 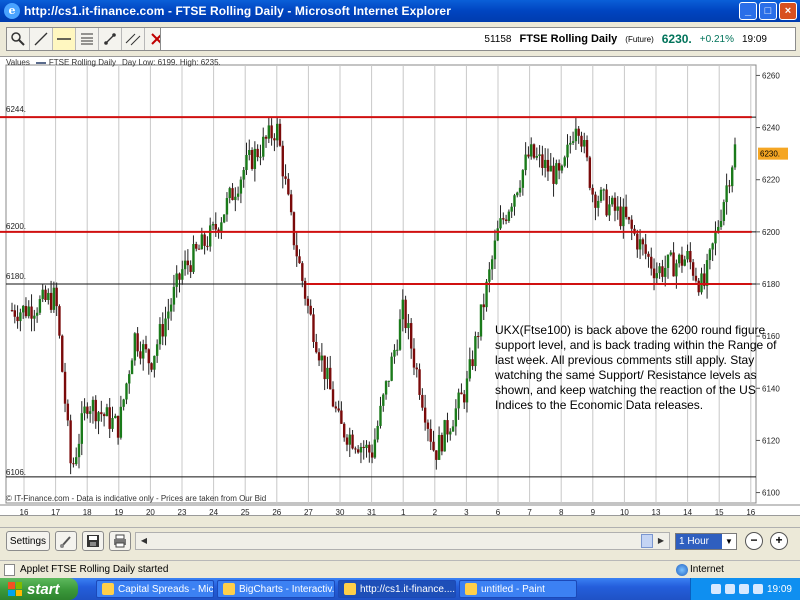 What do you see at coordinates (661, 541) in the screenshot?
I see `scroll-right-icon: ▶` at bounding box center [661, 541].